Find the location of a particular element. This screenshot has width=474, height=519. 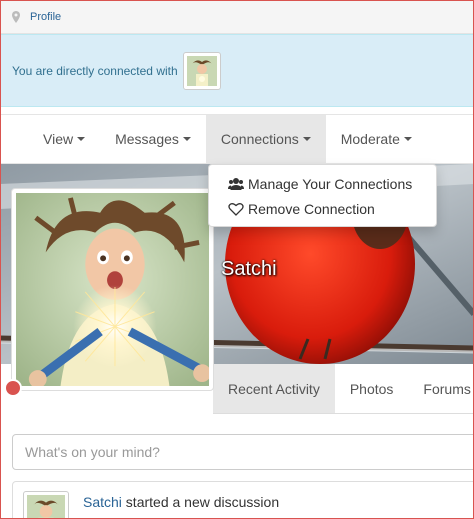

menu-item-remove-connection: Remove Connection is located at coordinates (322, 208).